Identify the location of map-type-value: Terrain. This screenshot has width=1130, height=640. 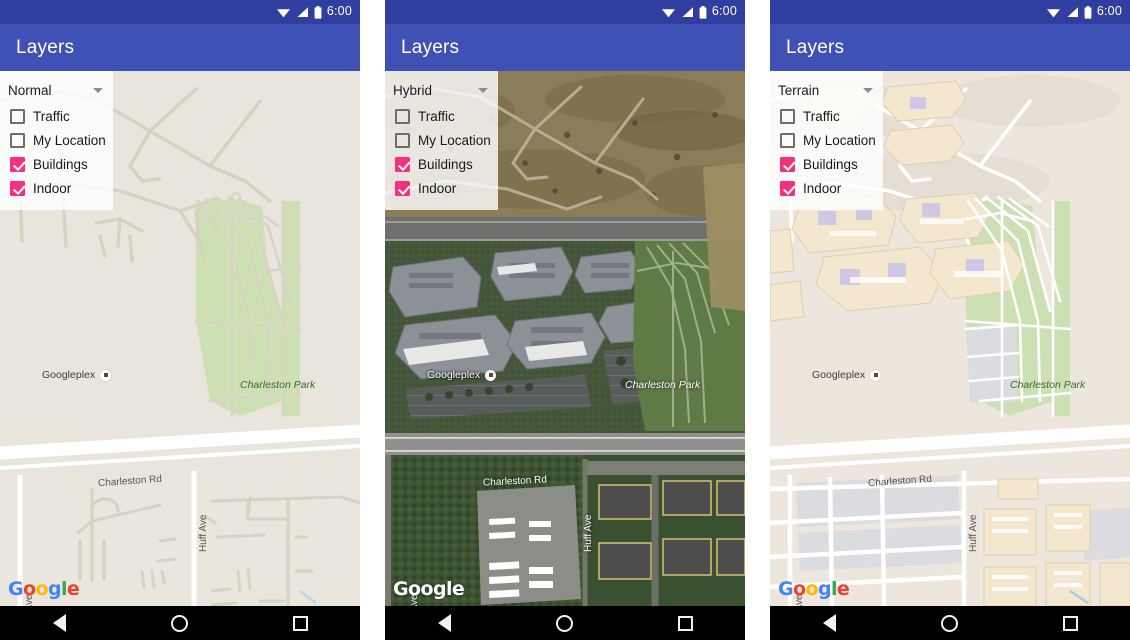
(799, 90).